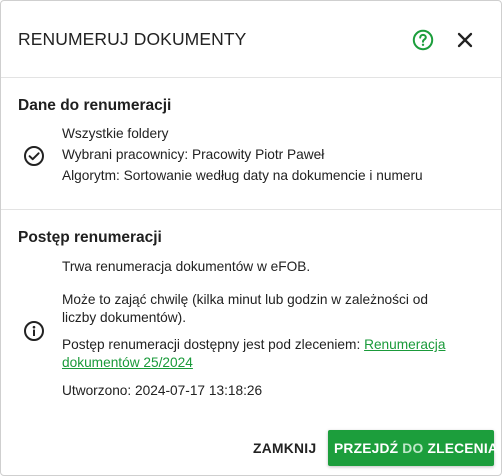 The width and height of the screenshot is (502, 476). I want to click on progress-status: Trwa renumeracja dokumentów w eFOB., so click(186, 266).